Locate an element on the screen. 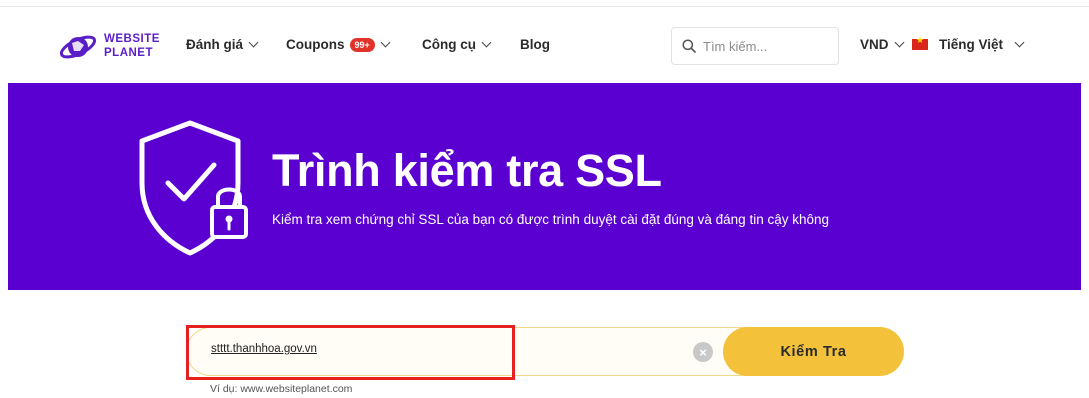  nav-blog: Blog is located at coordinates (535, 44).